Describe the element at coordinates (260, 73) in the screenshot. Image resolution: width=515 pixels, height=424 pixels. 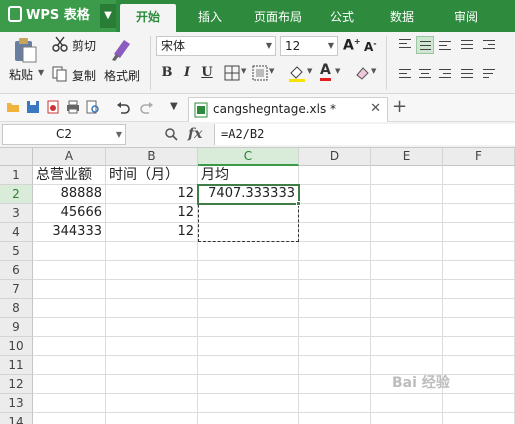
I see `merge-cells-icon` at that location.